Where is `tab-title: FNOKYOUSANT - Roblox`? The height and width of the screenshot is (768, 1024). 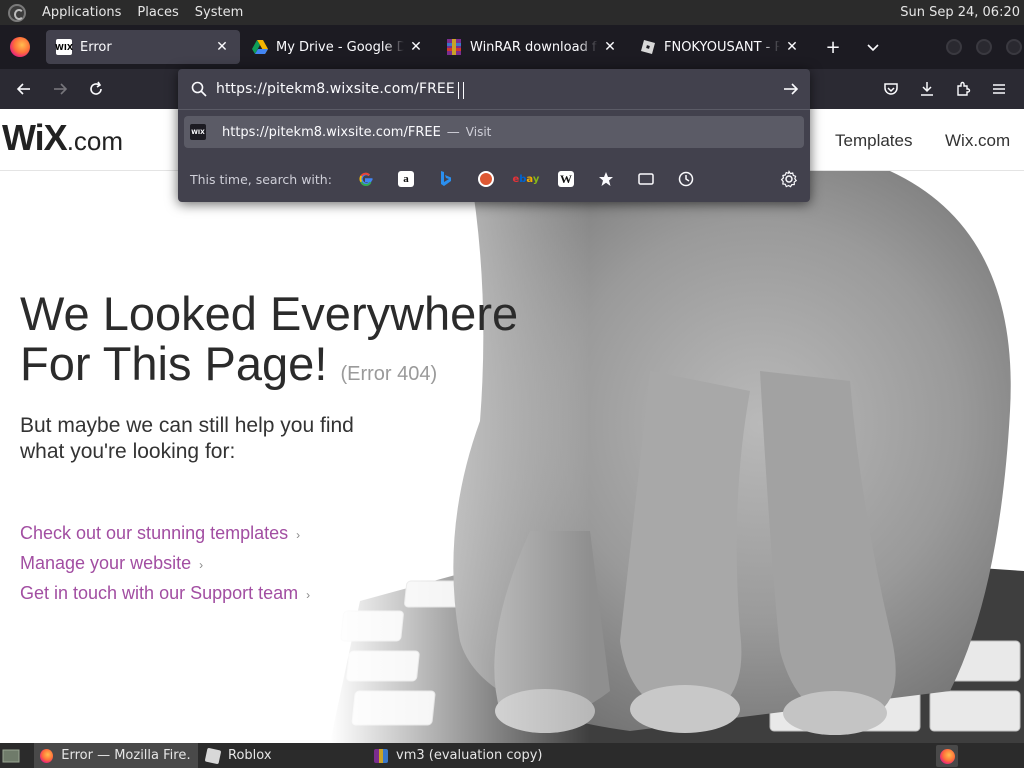
tab-title: FNOKYOUSANT - Roblox is located at coordinates (722, 47).